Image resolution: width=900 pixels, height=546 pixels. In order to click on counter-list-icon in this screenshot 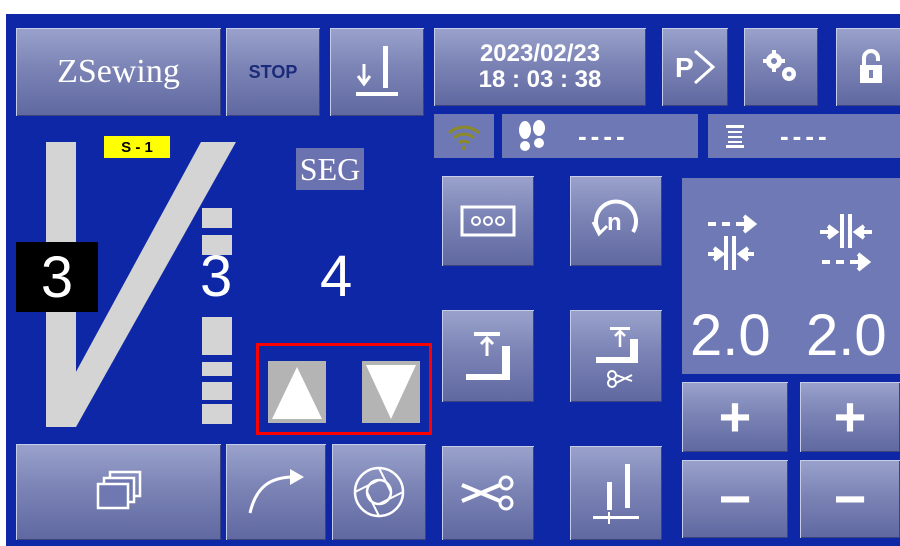, I will do `click(735, 136)`.